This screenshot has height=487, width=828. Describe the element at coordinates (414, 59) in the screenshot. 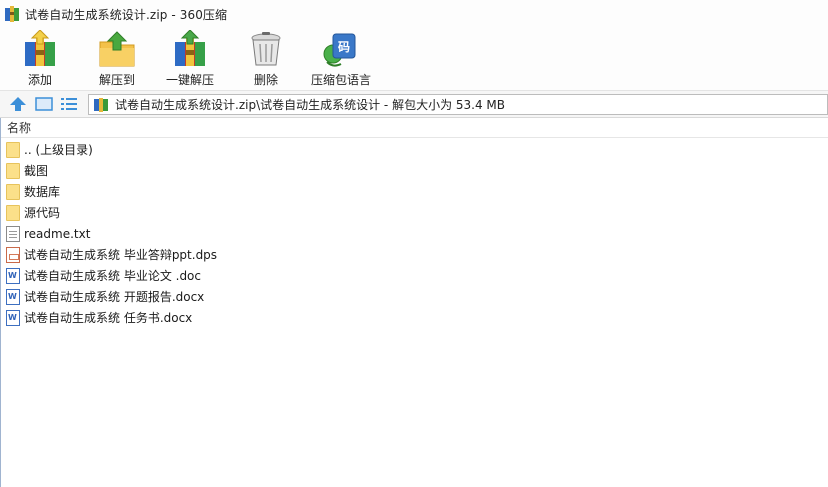

I see `toolbar: 添加 解压到 一键解压 删除 码 压缩包语言` at that location.